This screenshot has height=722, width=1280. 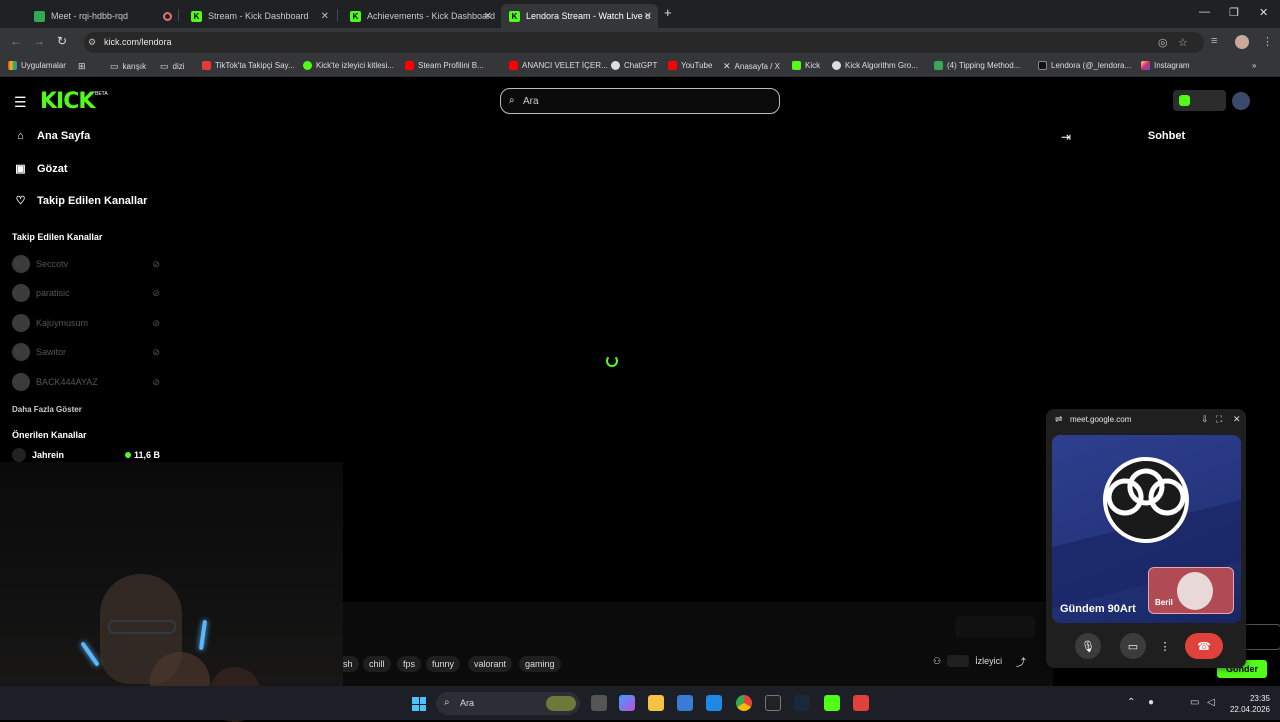 What do you see at coordinates (87, 455) in the screenshot?
I see `recommended-channel: Jahrein 11,6 B` at bounding box center [87, 455].